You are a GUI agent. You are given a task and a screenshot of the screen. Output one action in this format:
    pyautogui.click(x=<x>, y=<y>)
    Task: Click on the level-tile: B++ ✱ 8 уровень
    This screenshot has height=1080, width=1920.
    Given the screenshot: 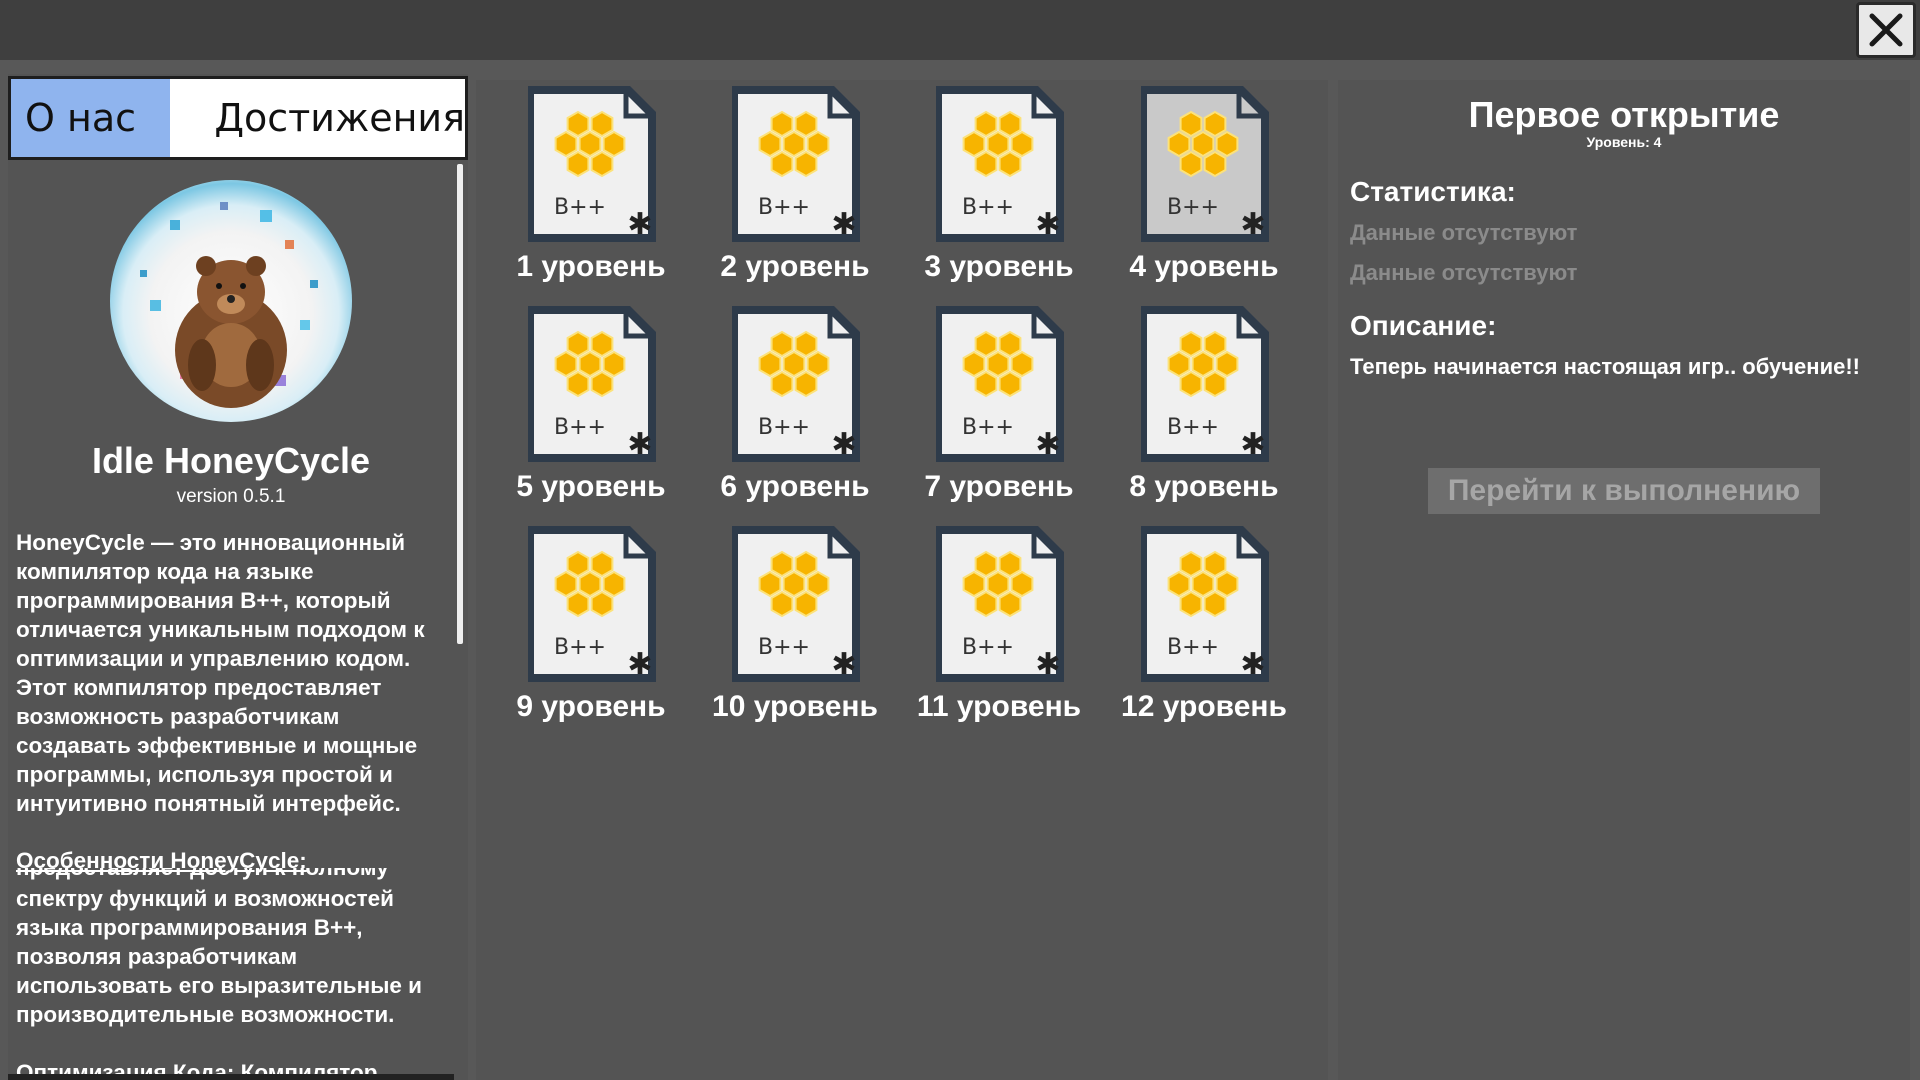 What is the action you would take?
    pyautogui.click(x=1189, y=405)
    